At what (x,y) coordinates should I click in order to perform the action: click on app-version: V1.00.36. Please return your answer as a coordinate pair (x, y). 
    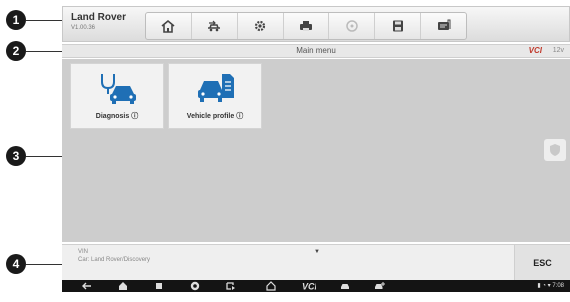
    Looking at the image, I should click on (83, 28).